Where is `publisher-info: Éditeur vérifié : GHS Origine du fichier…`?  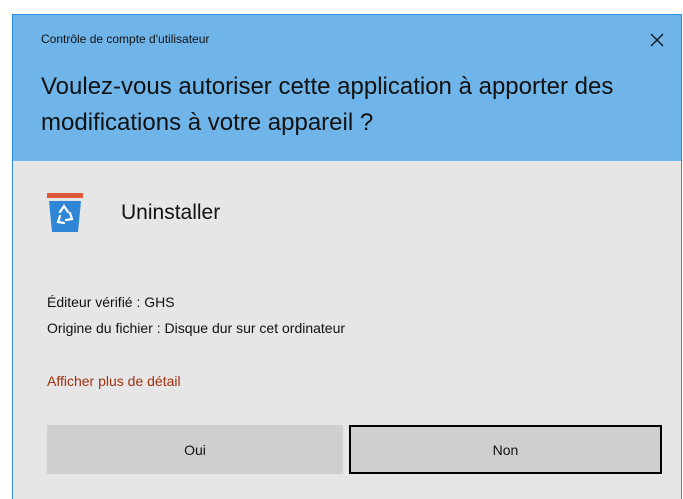 publisher-info: Éditeur vérifié : GHS Origine du fichier… is located at coordinates (196, 315).